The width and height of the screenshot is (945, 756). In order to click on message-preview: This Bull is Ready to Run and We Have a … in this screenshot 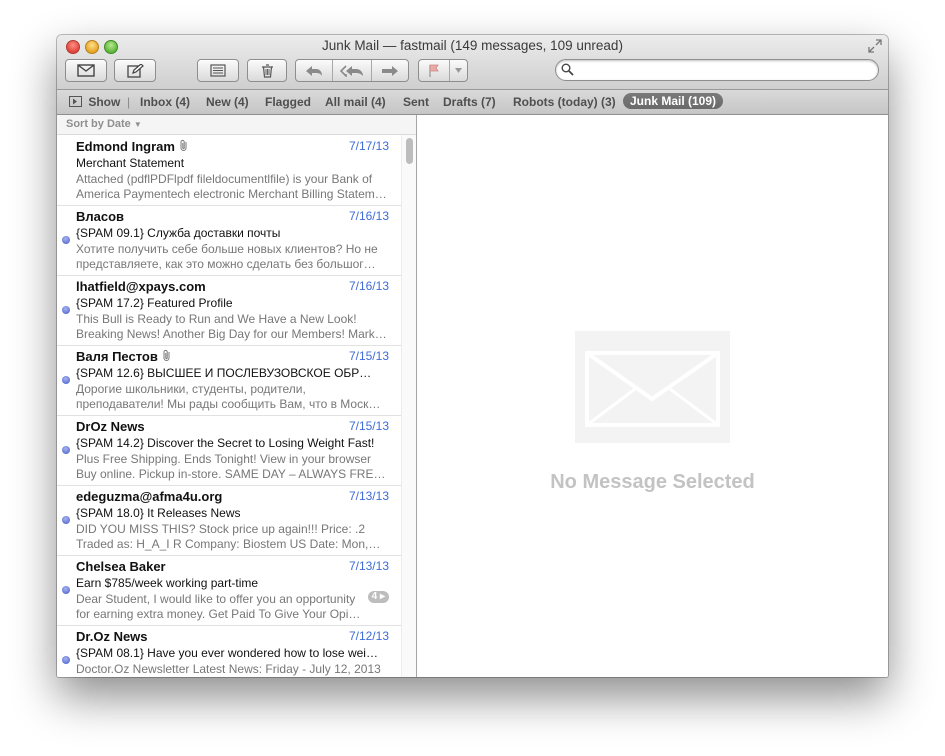, I will do `click(232, 326)`.